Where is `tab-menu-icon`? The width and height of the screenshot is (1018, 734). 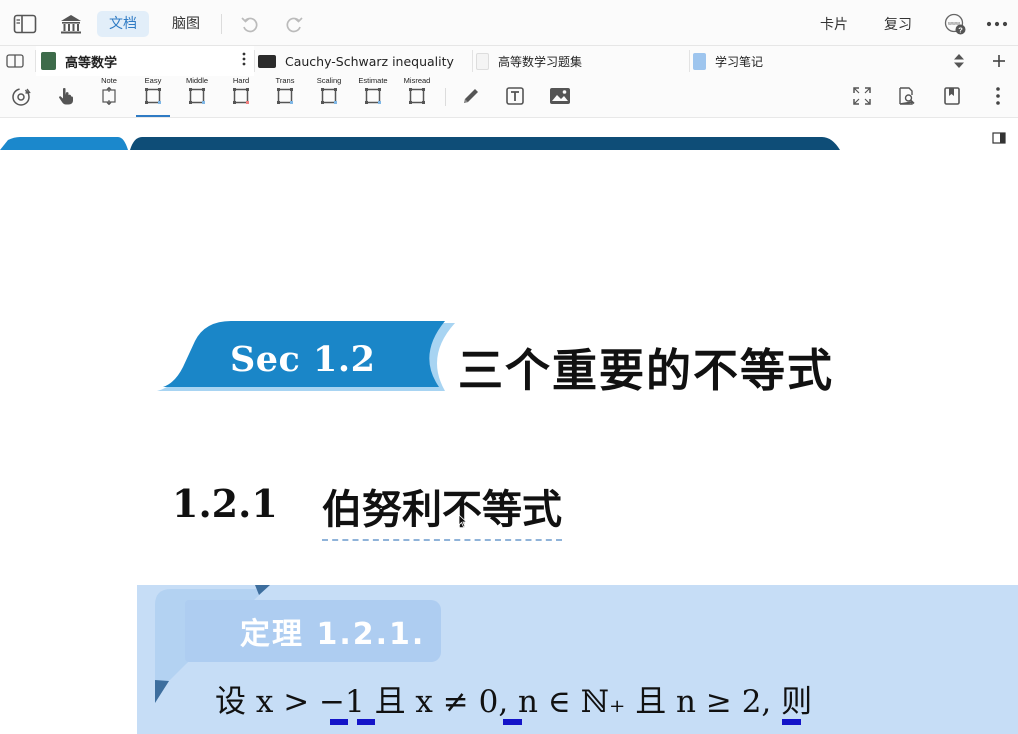
tab-menu-icon is located at coordinates (244, 60).